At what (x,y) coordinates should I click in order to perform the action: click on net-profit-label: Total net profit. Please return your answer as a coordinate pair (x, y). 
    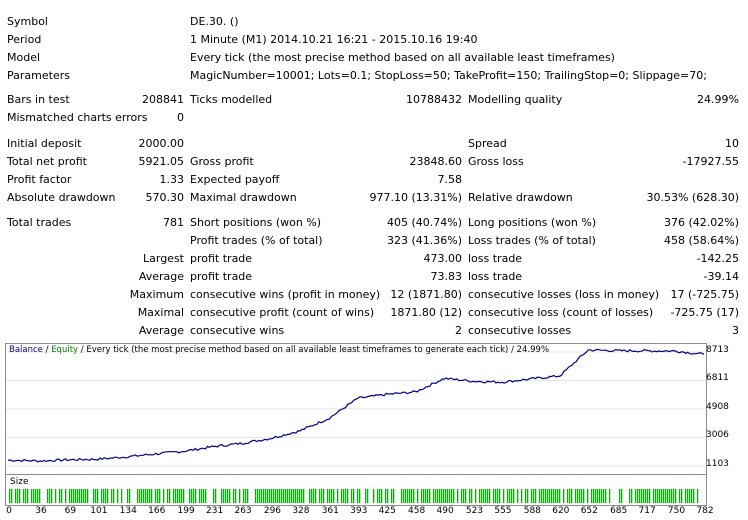
    Looking at the image, I should click on (47, 161).